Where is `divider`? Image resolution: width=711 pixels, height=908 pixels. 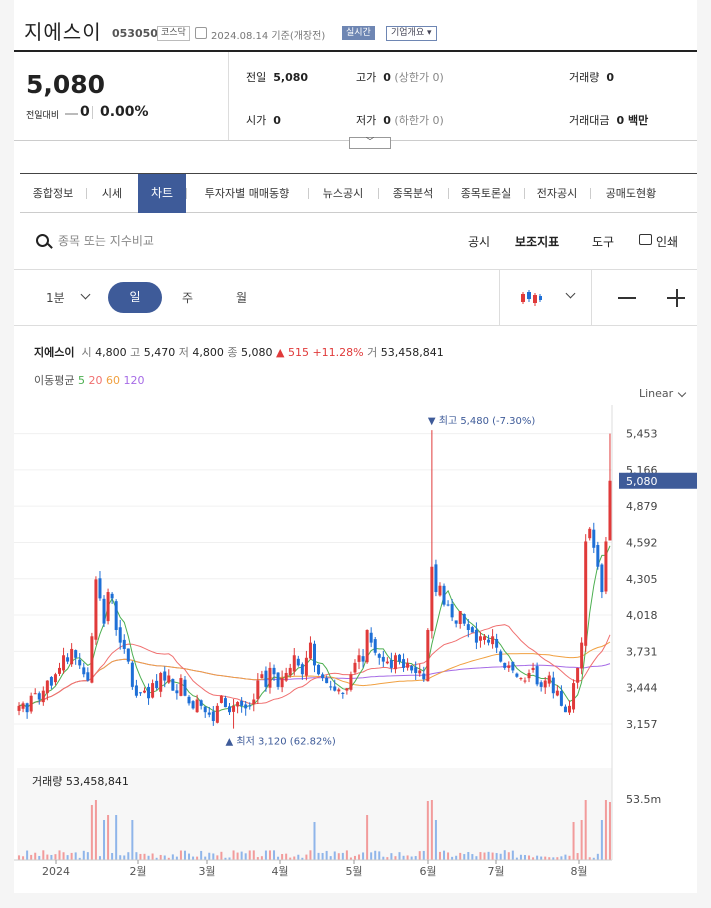 divider is located at coordinates (499, 297).